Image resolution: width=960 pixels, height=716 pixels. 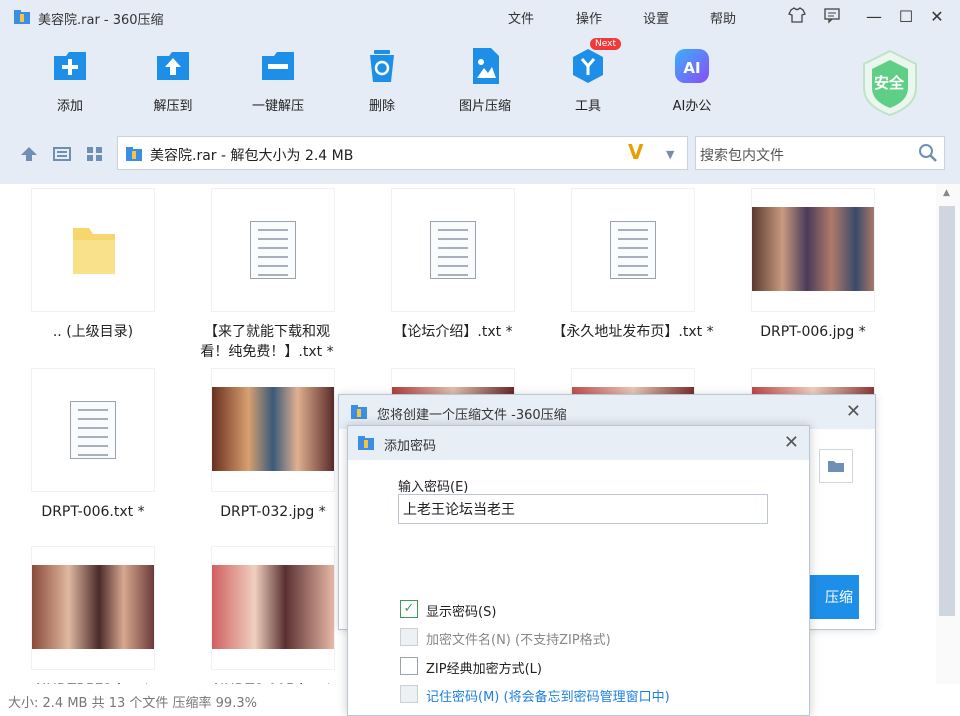 I want to click on password-label: 输入密码(E), so click(x=433, y=487).